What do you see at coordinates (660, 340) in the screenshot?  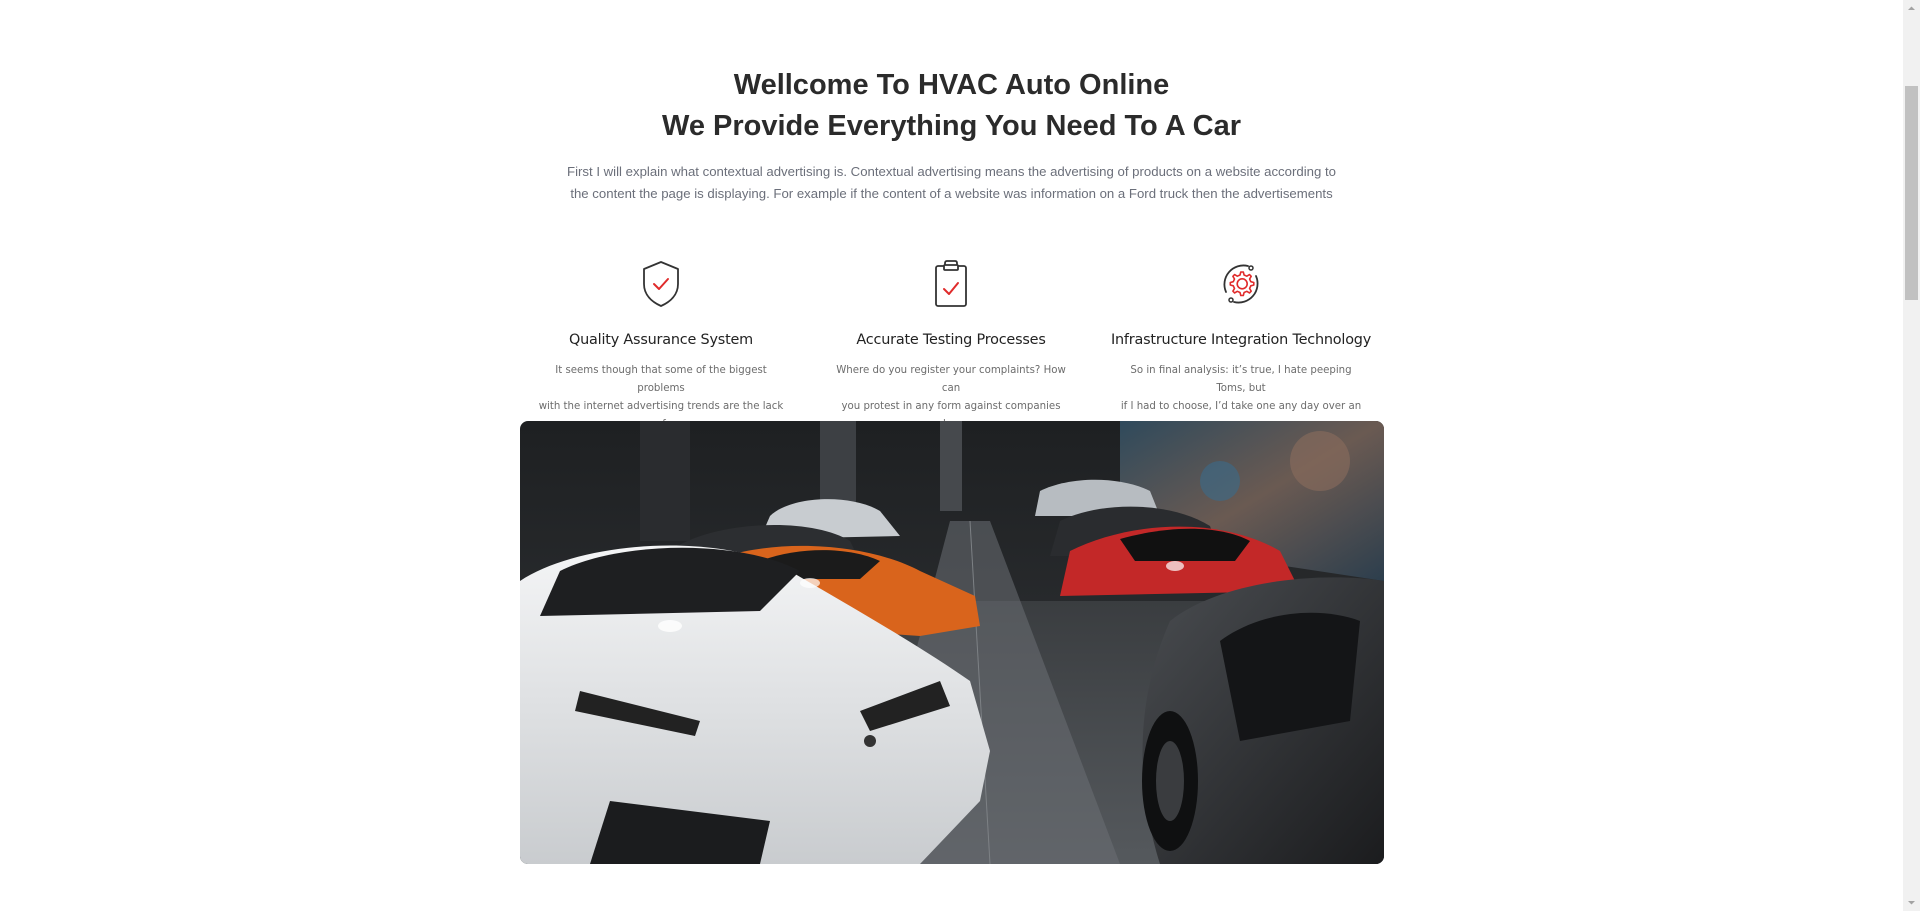 I see `feature-title: Quality Assurance System` at bounding box center [660, 340].